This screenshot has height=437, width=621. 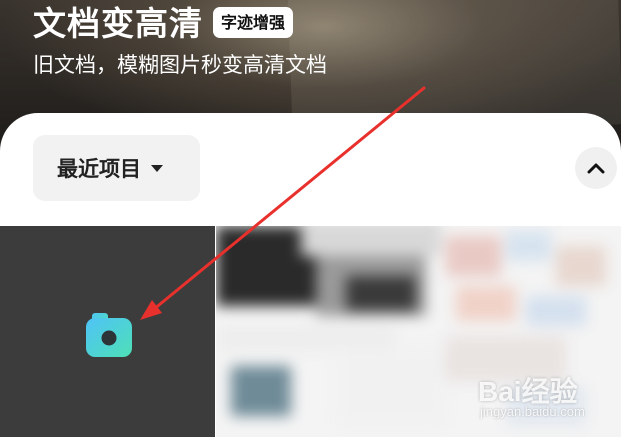 I want to click on banner-badge: 字迹增强, so click(x=253, y=22).